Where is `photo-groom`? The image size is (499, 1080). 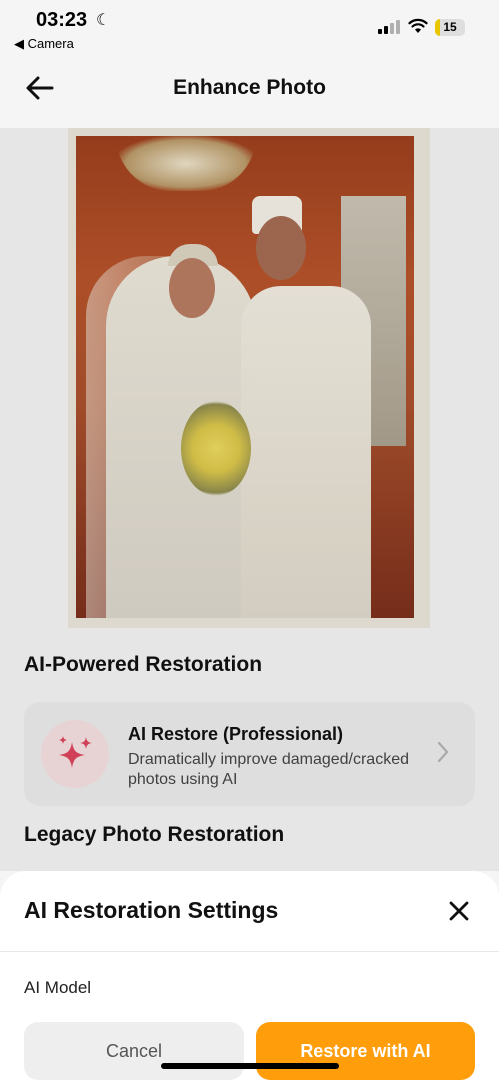
photo-groom is located at coordinates (306, 452).